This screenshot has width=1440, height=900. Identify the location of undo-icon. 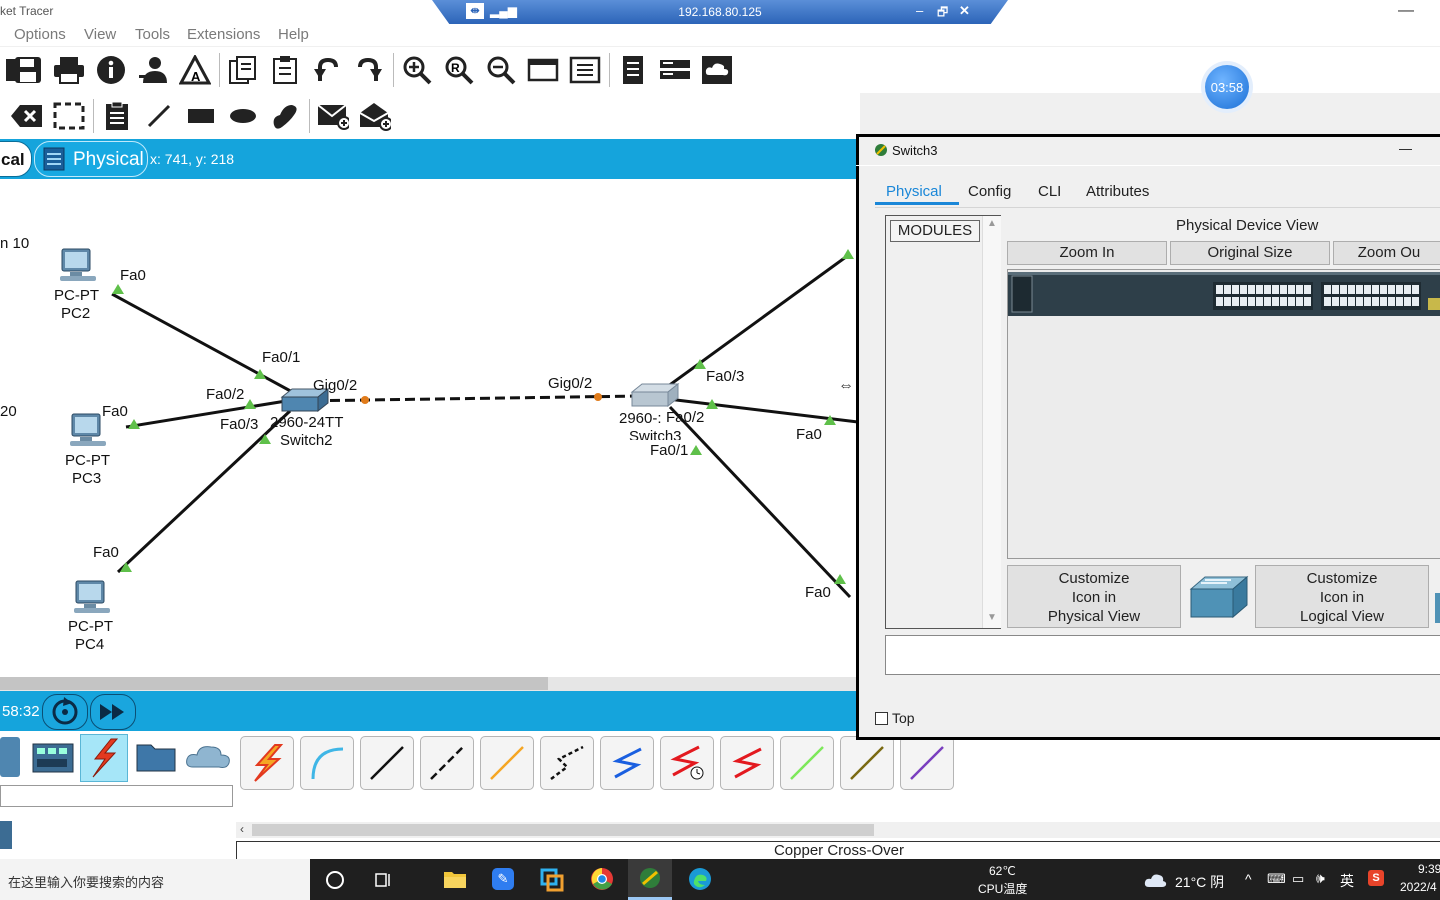
(327, 70).